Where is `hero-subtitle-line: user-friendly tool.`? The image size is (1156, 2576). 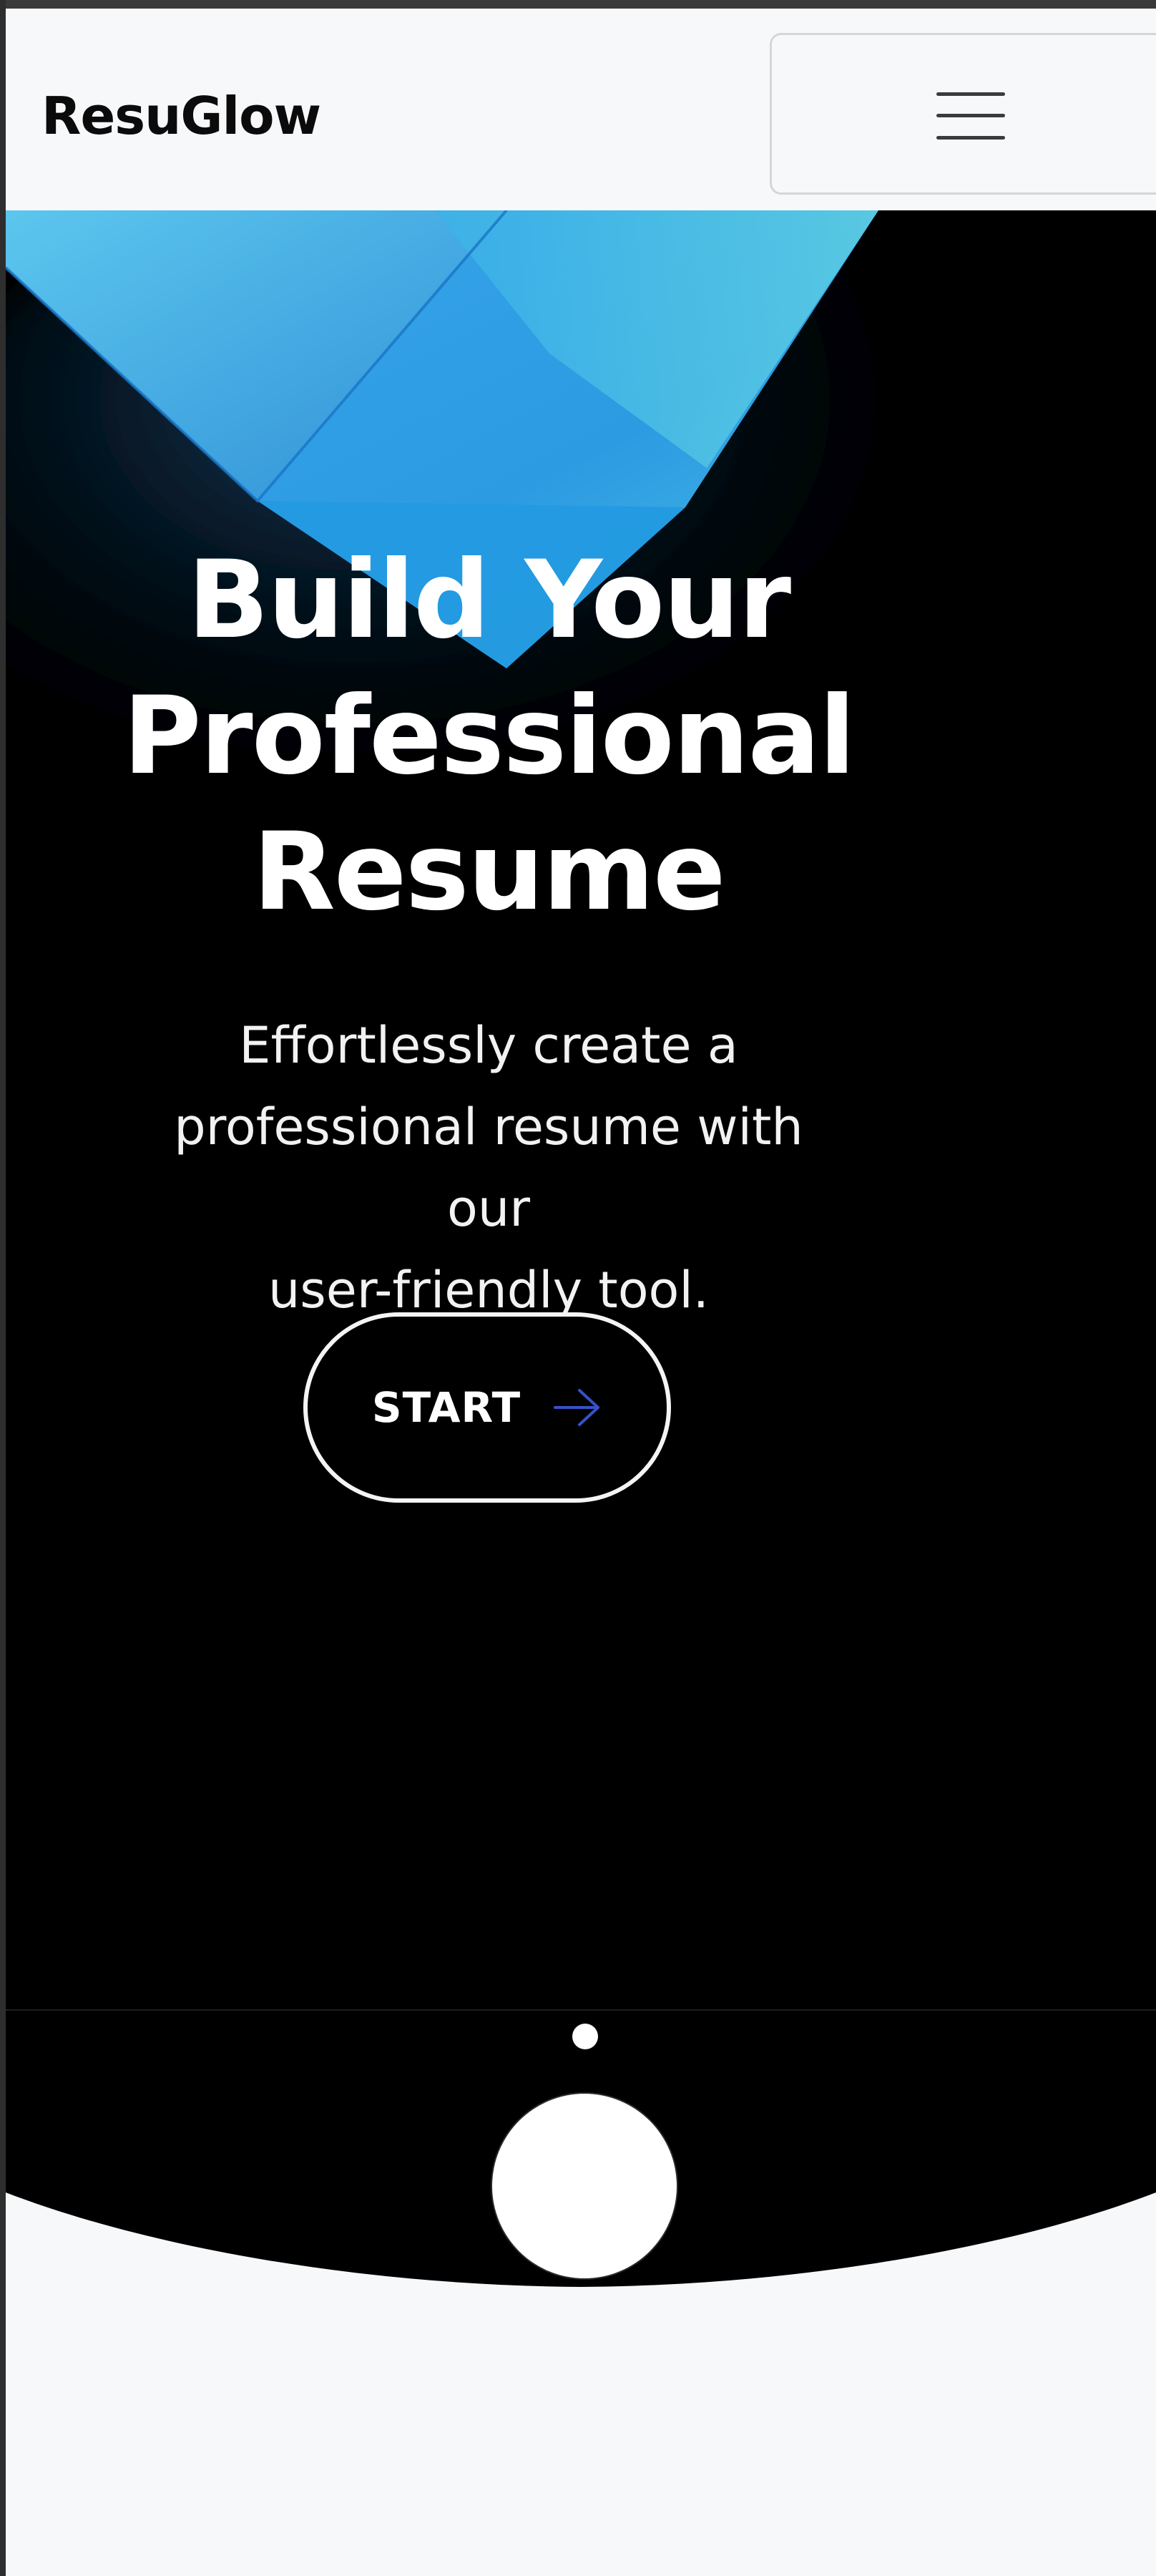
hero-subtitle-line: user-friendly tool. is located at coordinates (489, 1290).